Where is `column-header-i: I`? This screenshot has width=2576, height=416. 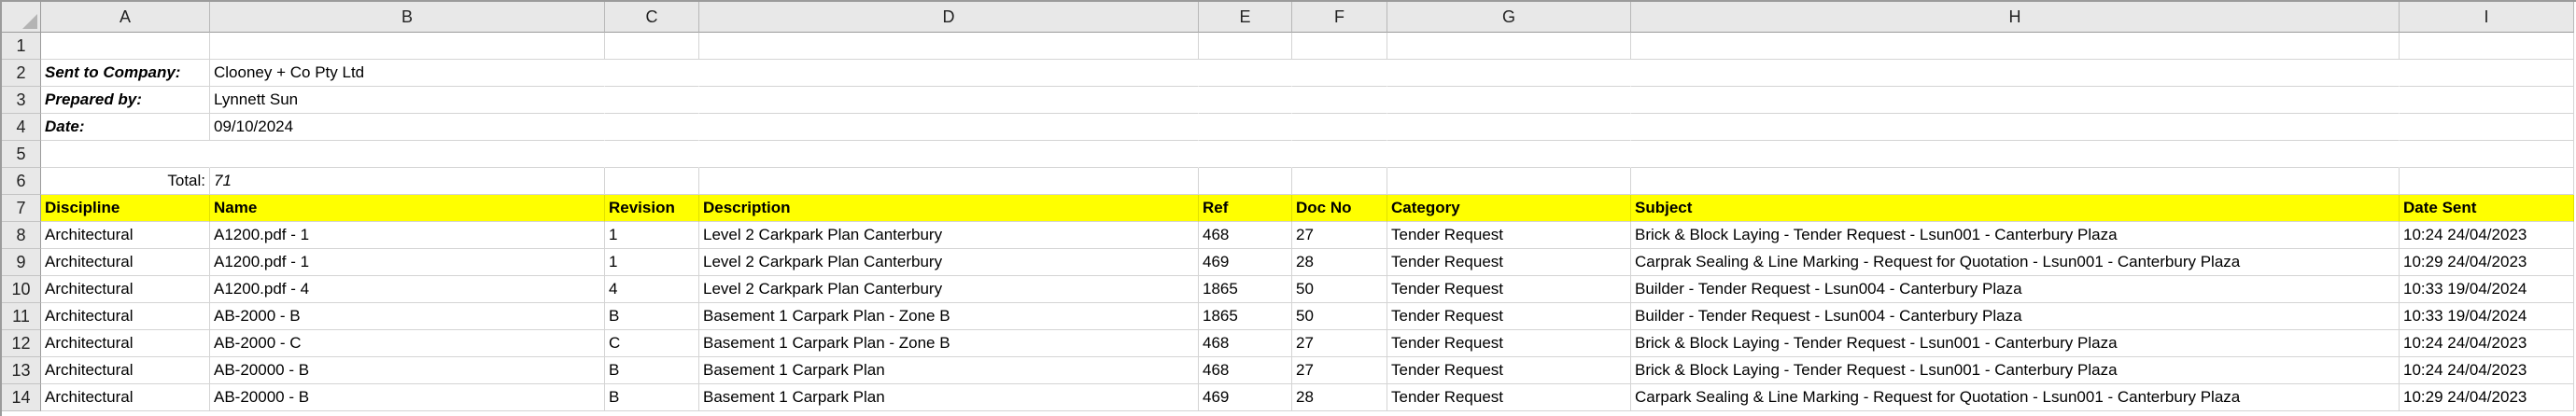 column-header-i: I is located at coordinates (2487, 17).